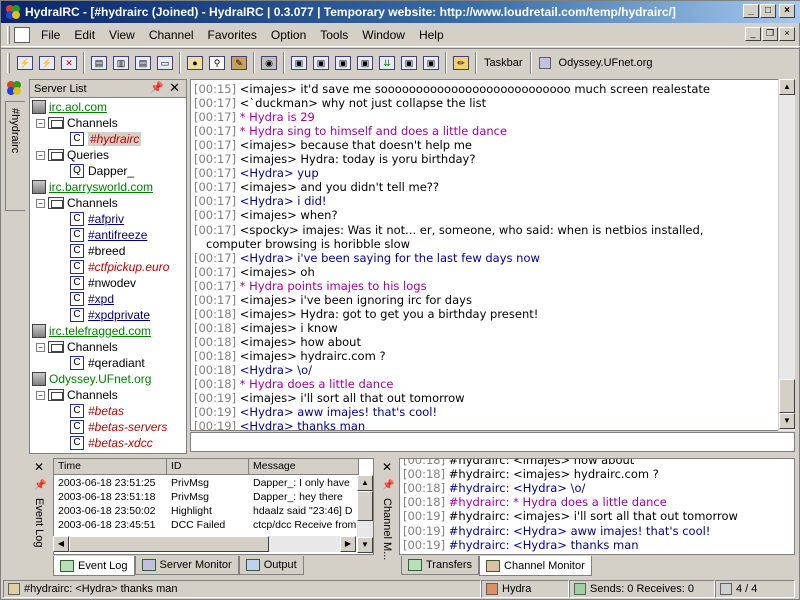  What do you see at coordinates (334, 35) in the screenshot?
I see `menu-tools: Tools` at bounding box center [334, 35].